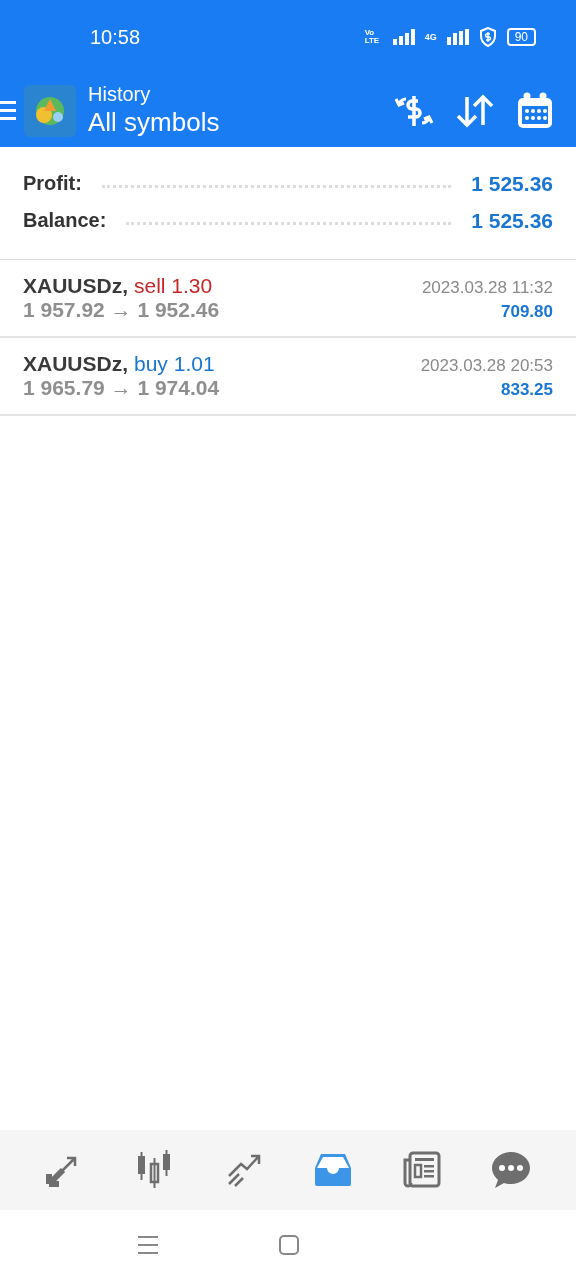 This screenshot has width=576, height=1280. Describe the element at coordinates (121, 388) in the screenshot. I see `deal-prices: 1 965.79 → 1 974.04` at that location.